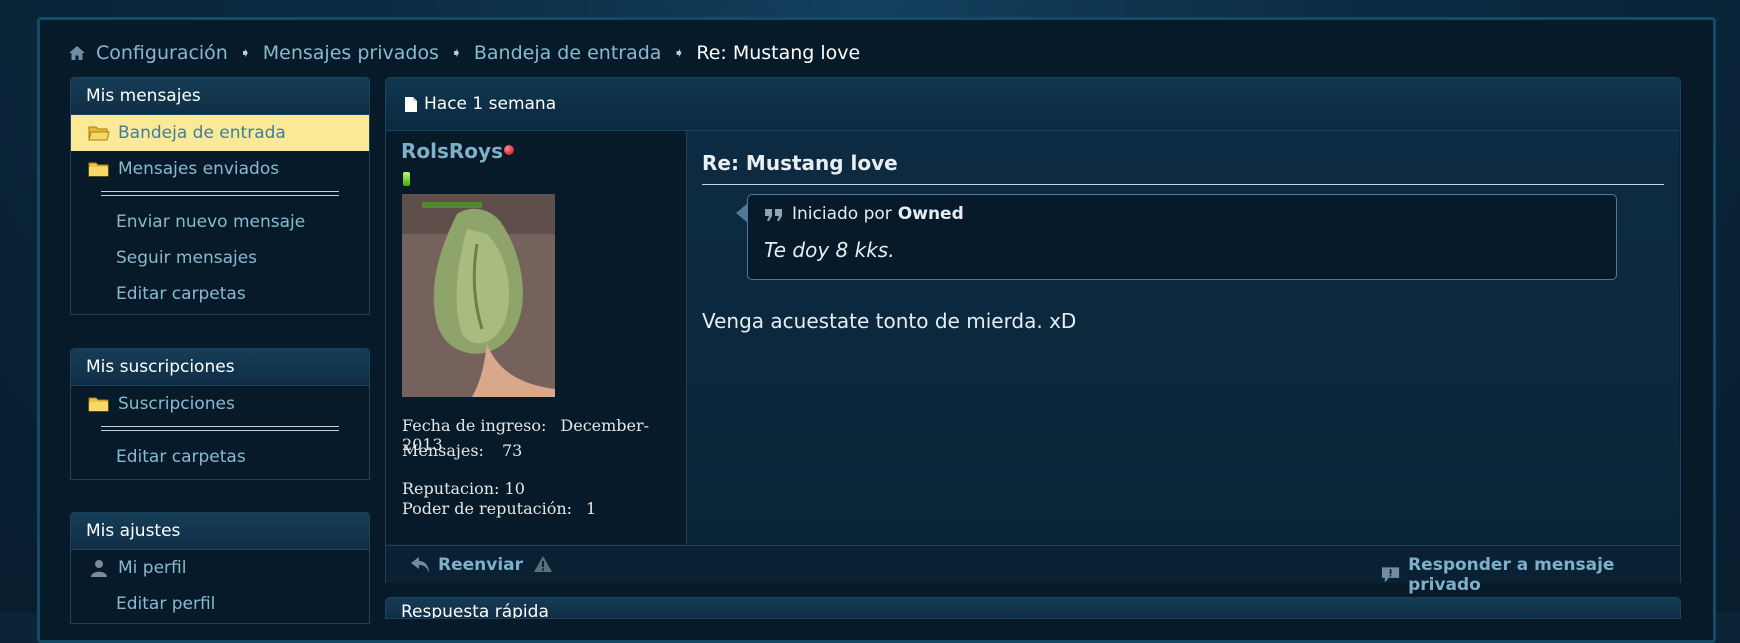  What do you see at coordinates (1033, 608) in the screenshot?
I see `quick-reply-block: Respuesta rápida` at bounding box center [1033, 608].